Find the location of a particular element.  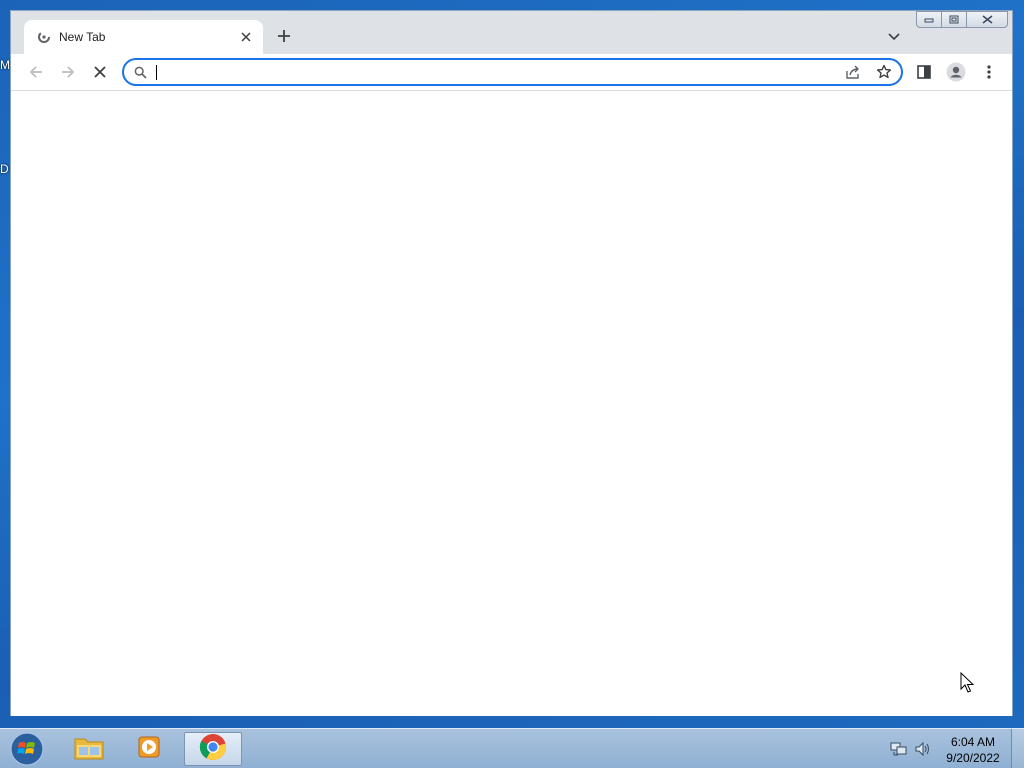

tab-title: New Tab is located at coordinates (82, 37).